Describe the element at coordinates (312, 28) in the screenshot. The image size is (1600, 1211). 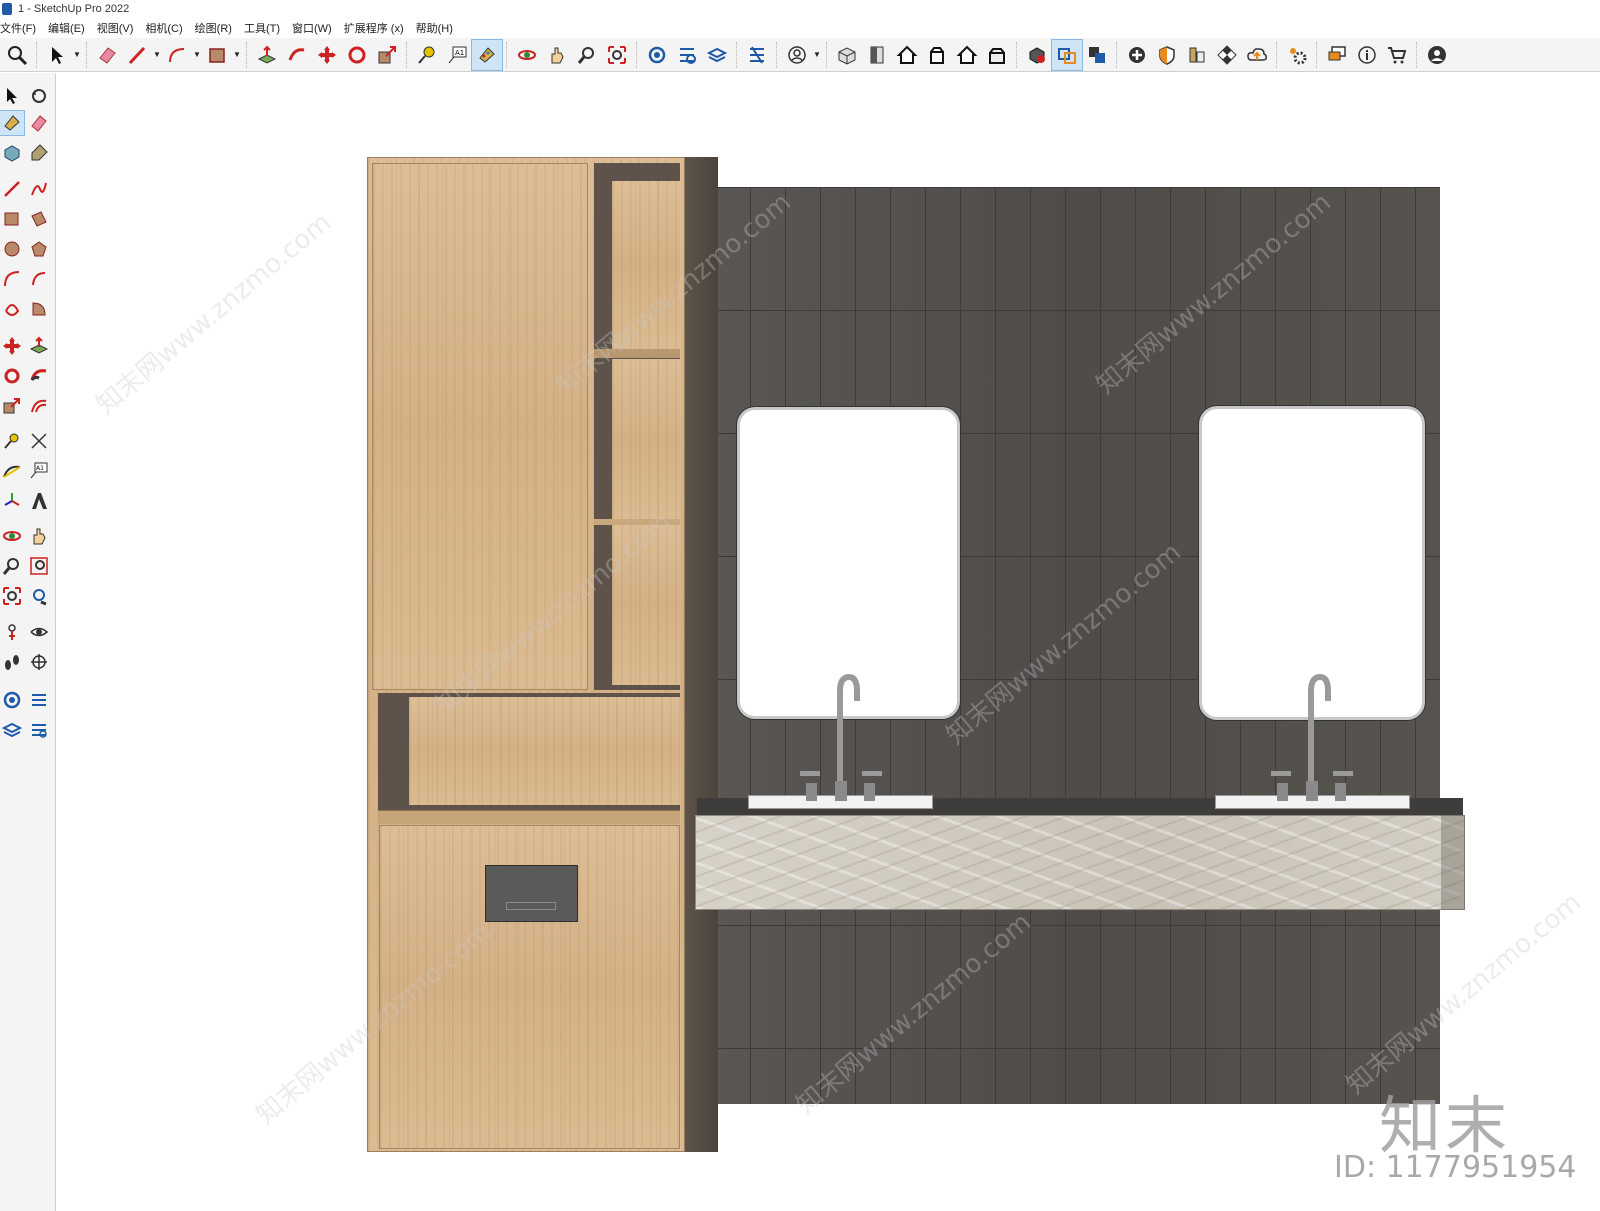
I see `menu-window: 窗口(W)` at that location.